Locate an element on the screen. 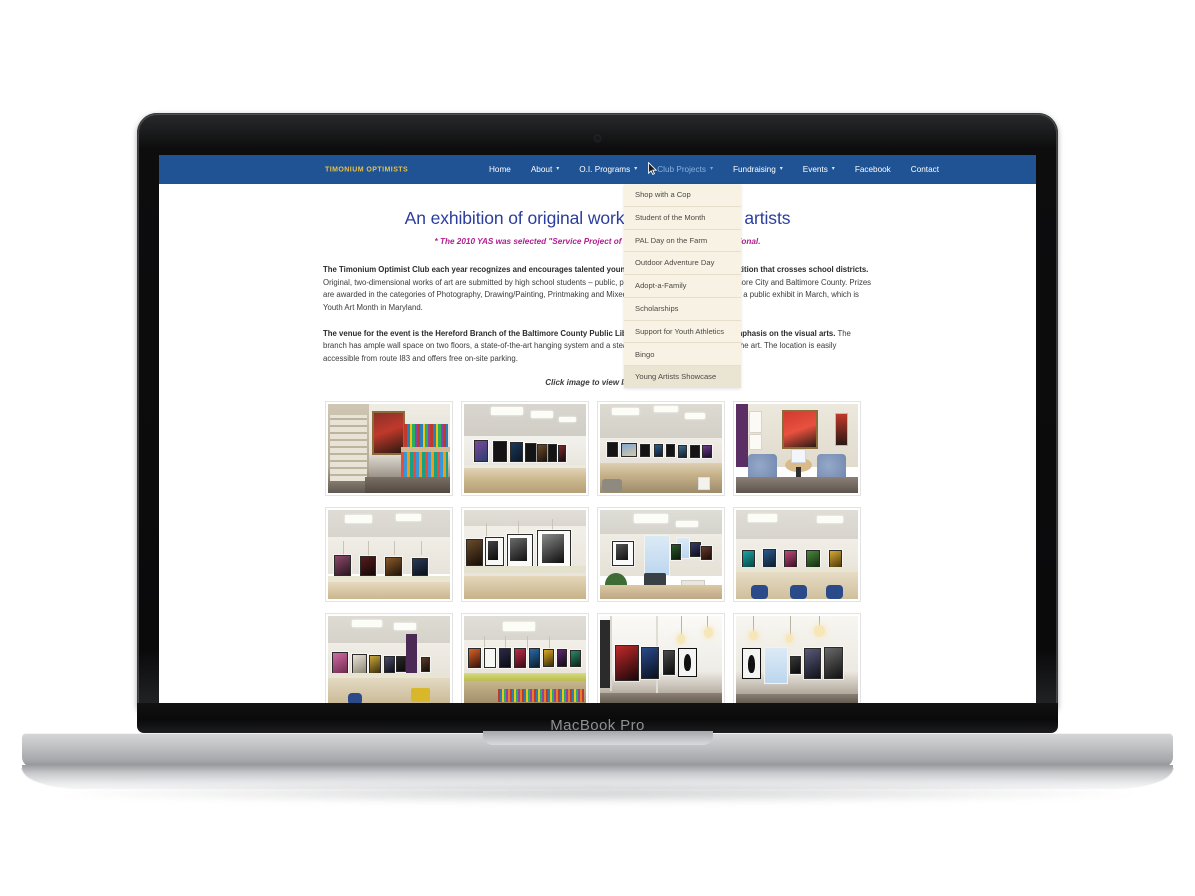 The width and height of the screenshot is (1195, 896). nav-item-about: About ▾ is located at coordinates (545, 169).